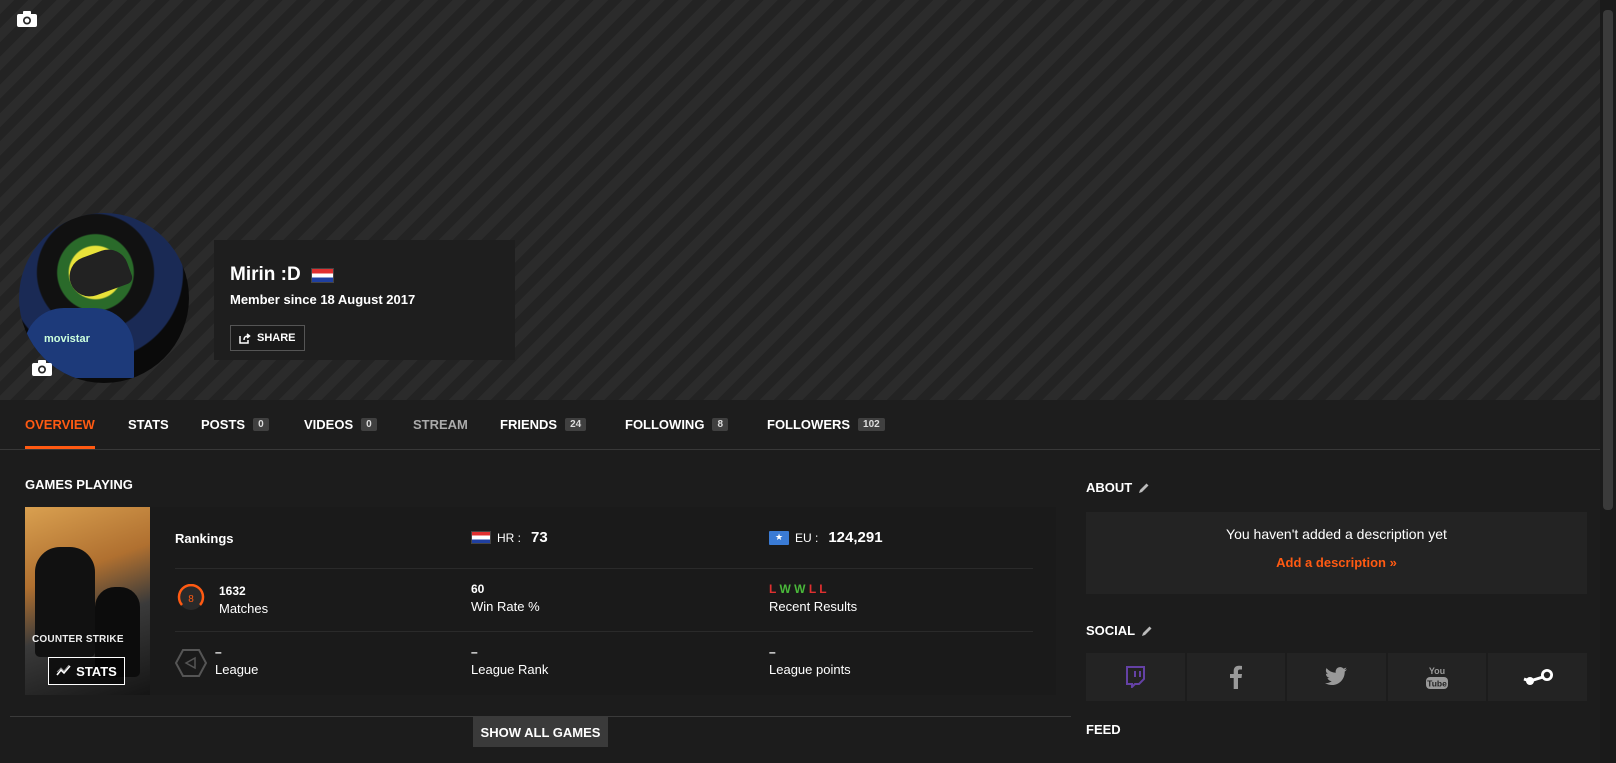 The width and height of the screenshot is (1616, 763). I want to click on facebook-link, so click(1237, 677).